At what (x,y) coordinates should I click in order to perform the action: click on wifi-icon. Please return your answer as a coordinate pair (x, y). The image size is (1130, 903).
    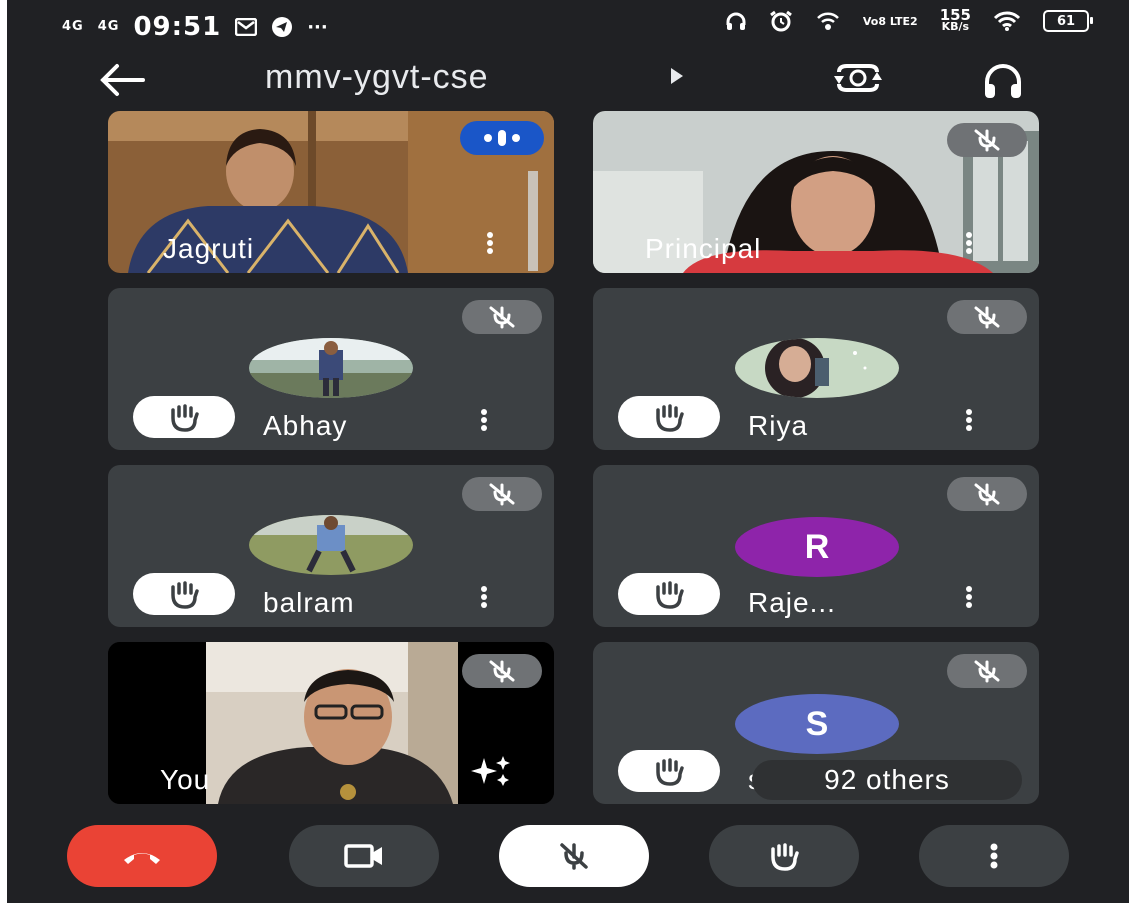
    Looking at the image, I should click on (1007, 21).